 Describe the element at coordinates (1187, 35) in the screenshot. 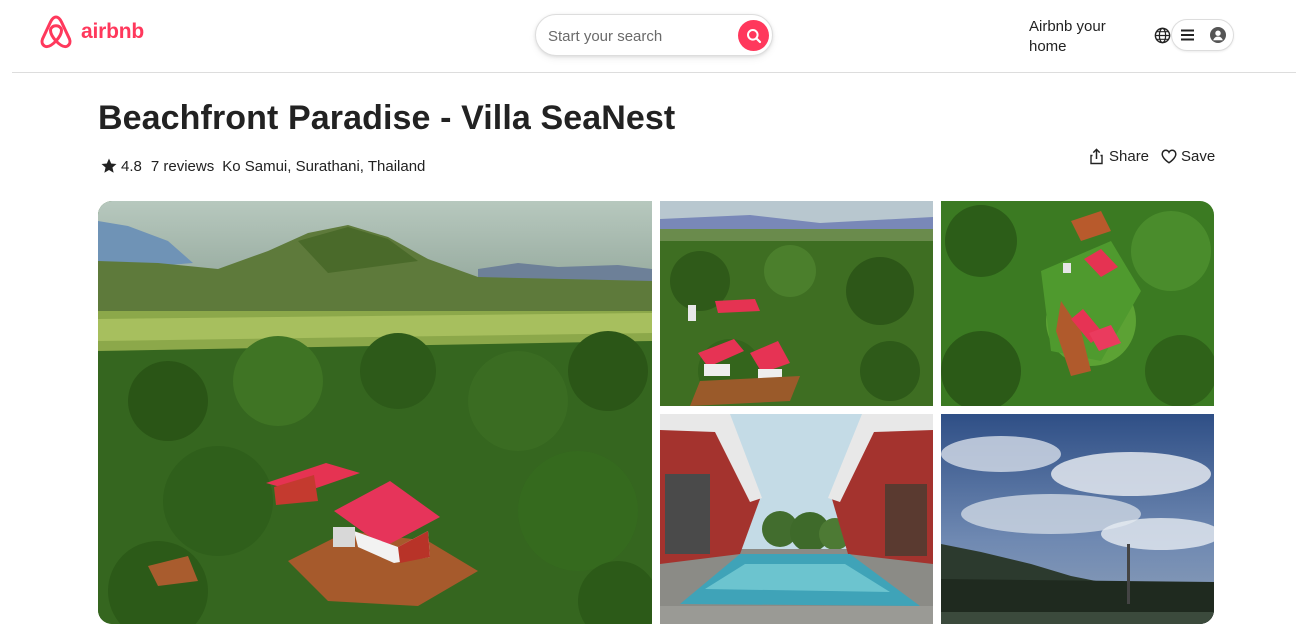

I see `menu-icon` at that location.